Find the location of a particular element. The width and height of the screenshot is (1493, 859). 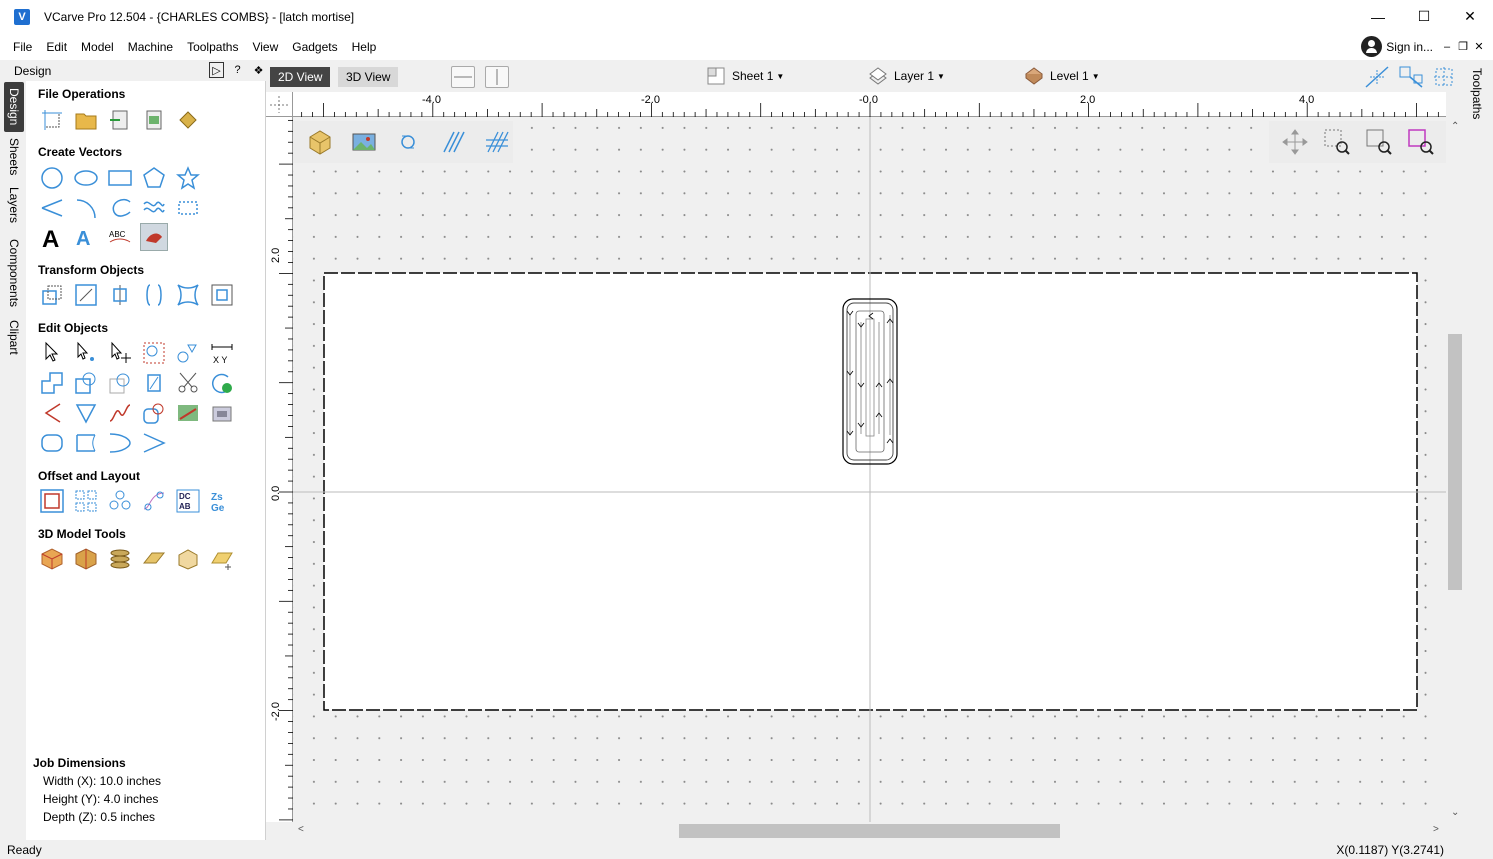

trace-bitmap-icon is located at coordinates (154, 237).